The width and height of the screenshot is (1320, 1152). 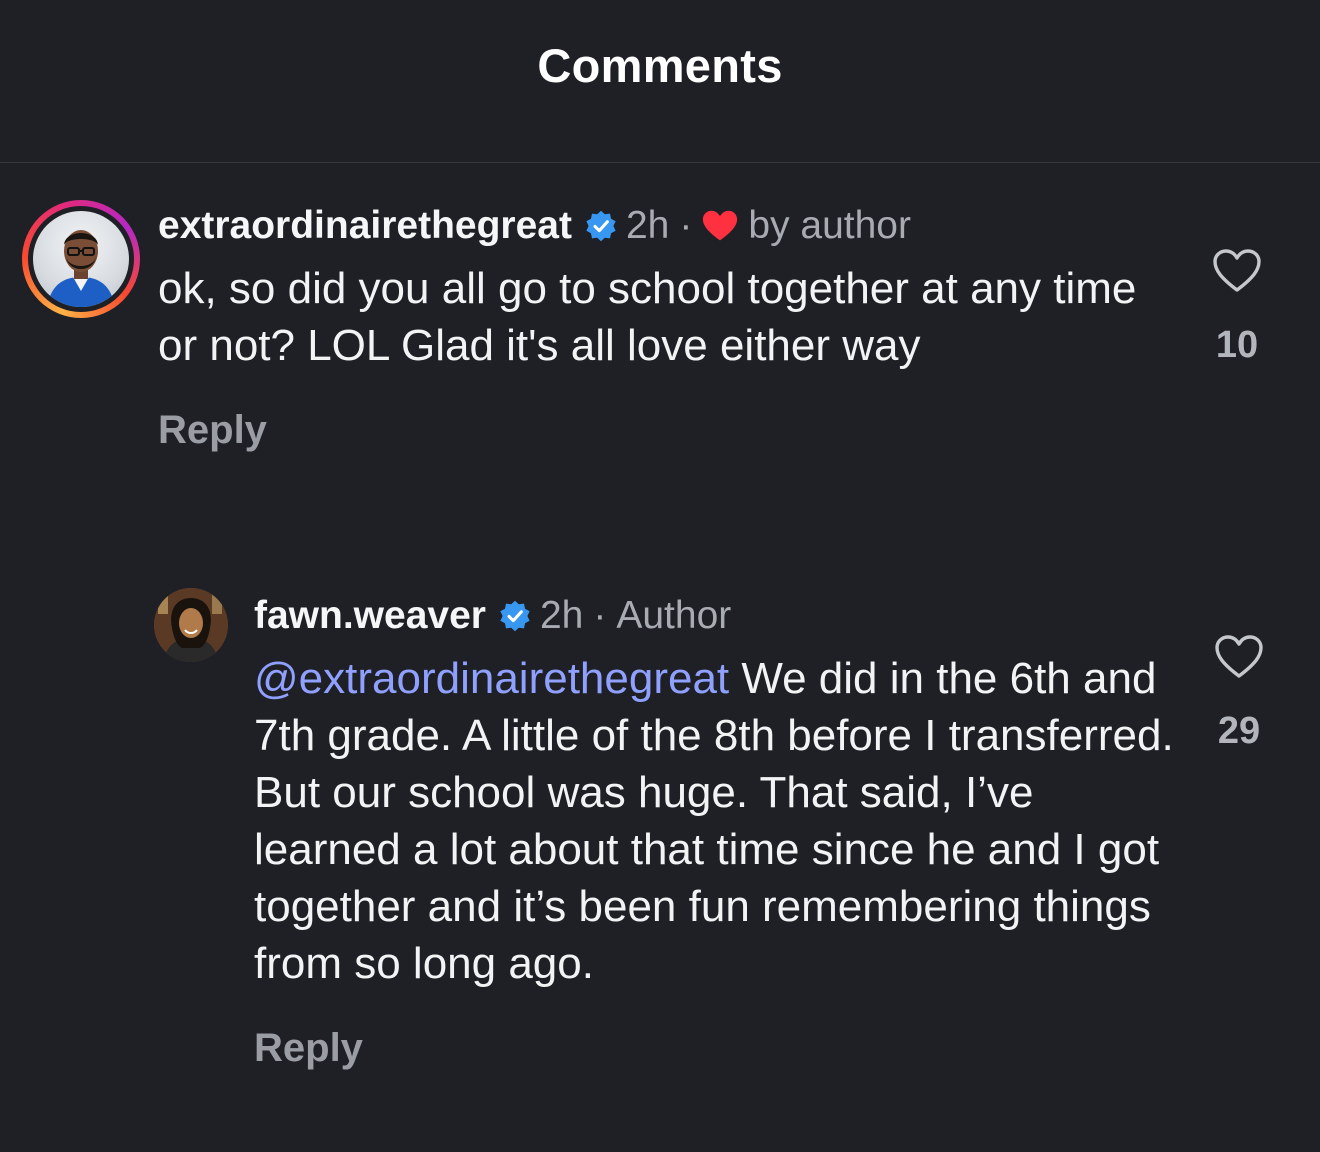 What do you see at coordinates (370, 616) in the screenshot?
I see `comment-username: fawn.weaver` at bounding box center [370, 616].